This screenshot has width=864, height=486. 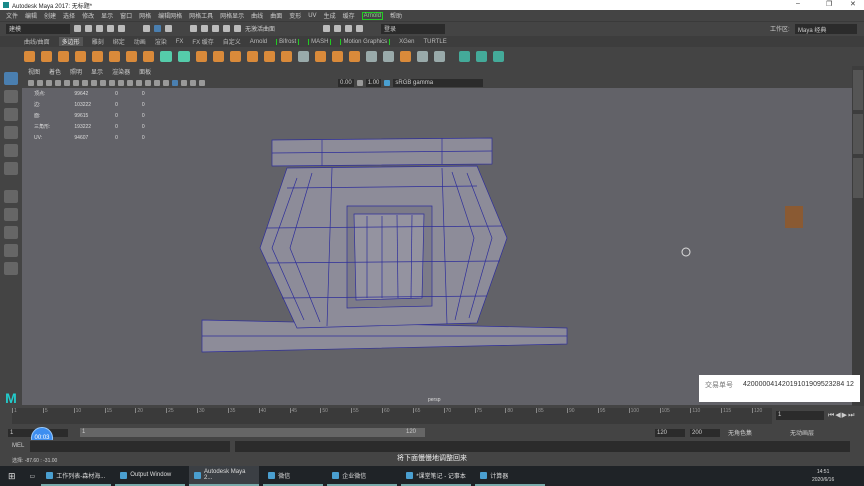 I want to click on poly-cube-icon, so click(x=46, y=56).